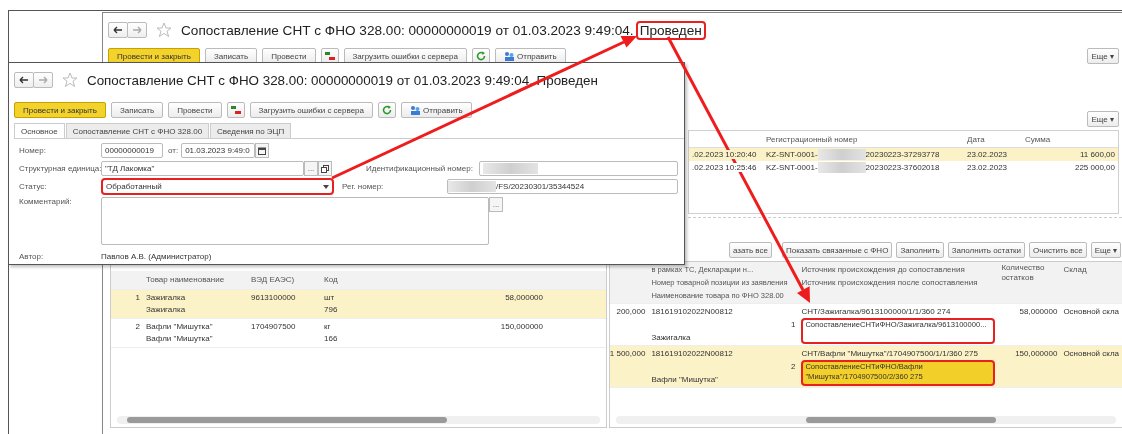  Describe the element at coordinates (60, 110) in the screenshot. I see `toolbar-button: Провести и закрыть` at that location.